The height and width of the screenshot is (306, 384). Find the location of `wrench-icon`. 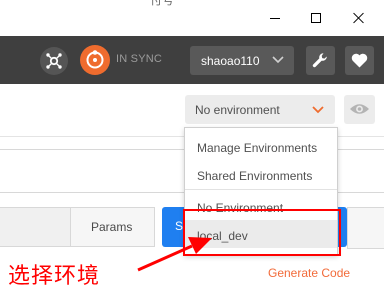

wrench-icon is located at coordinates (319, 60).